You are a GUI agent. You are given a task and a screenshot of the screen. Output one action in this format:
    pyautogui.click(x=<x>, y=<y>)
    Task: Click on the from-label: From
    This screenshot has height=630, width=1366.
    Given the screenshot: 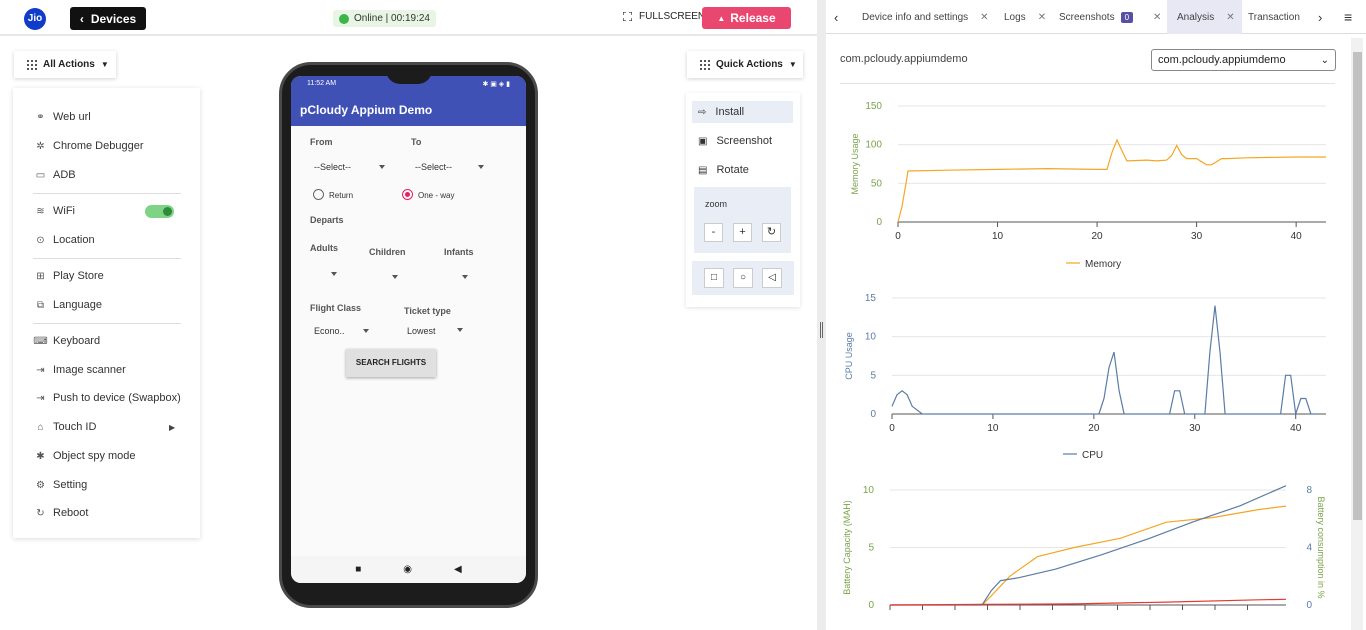 What is the action you would take?
    pyautogui.click(x=321, y=142)
    